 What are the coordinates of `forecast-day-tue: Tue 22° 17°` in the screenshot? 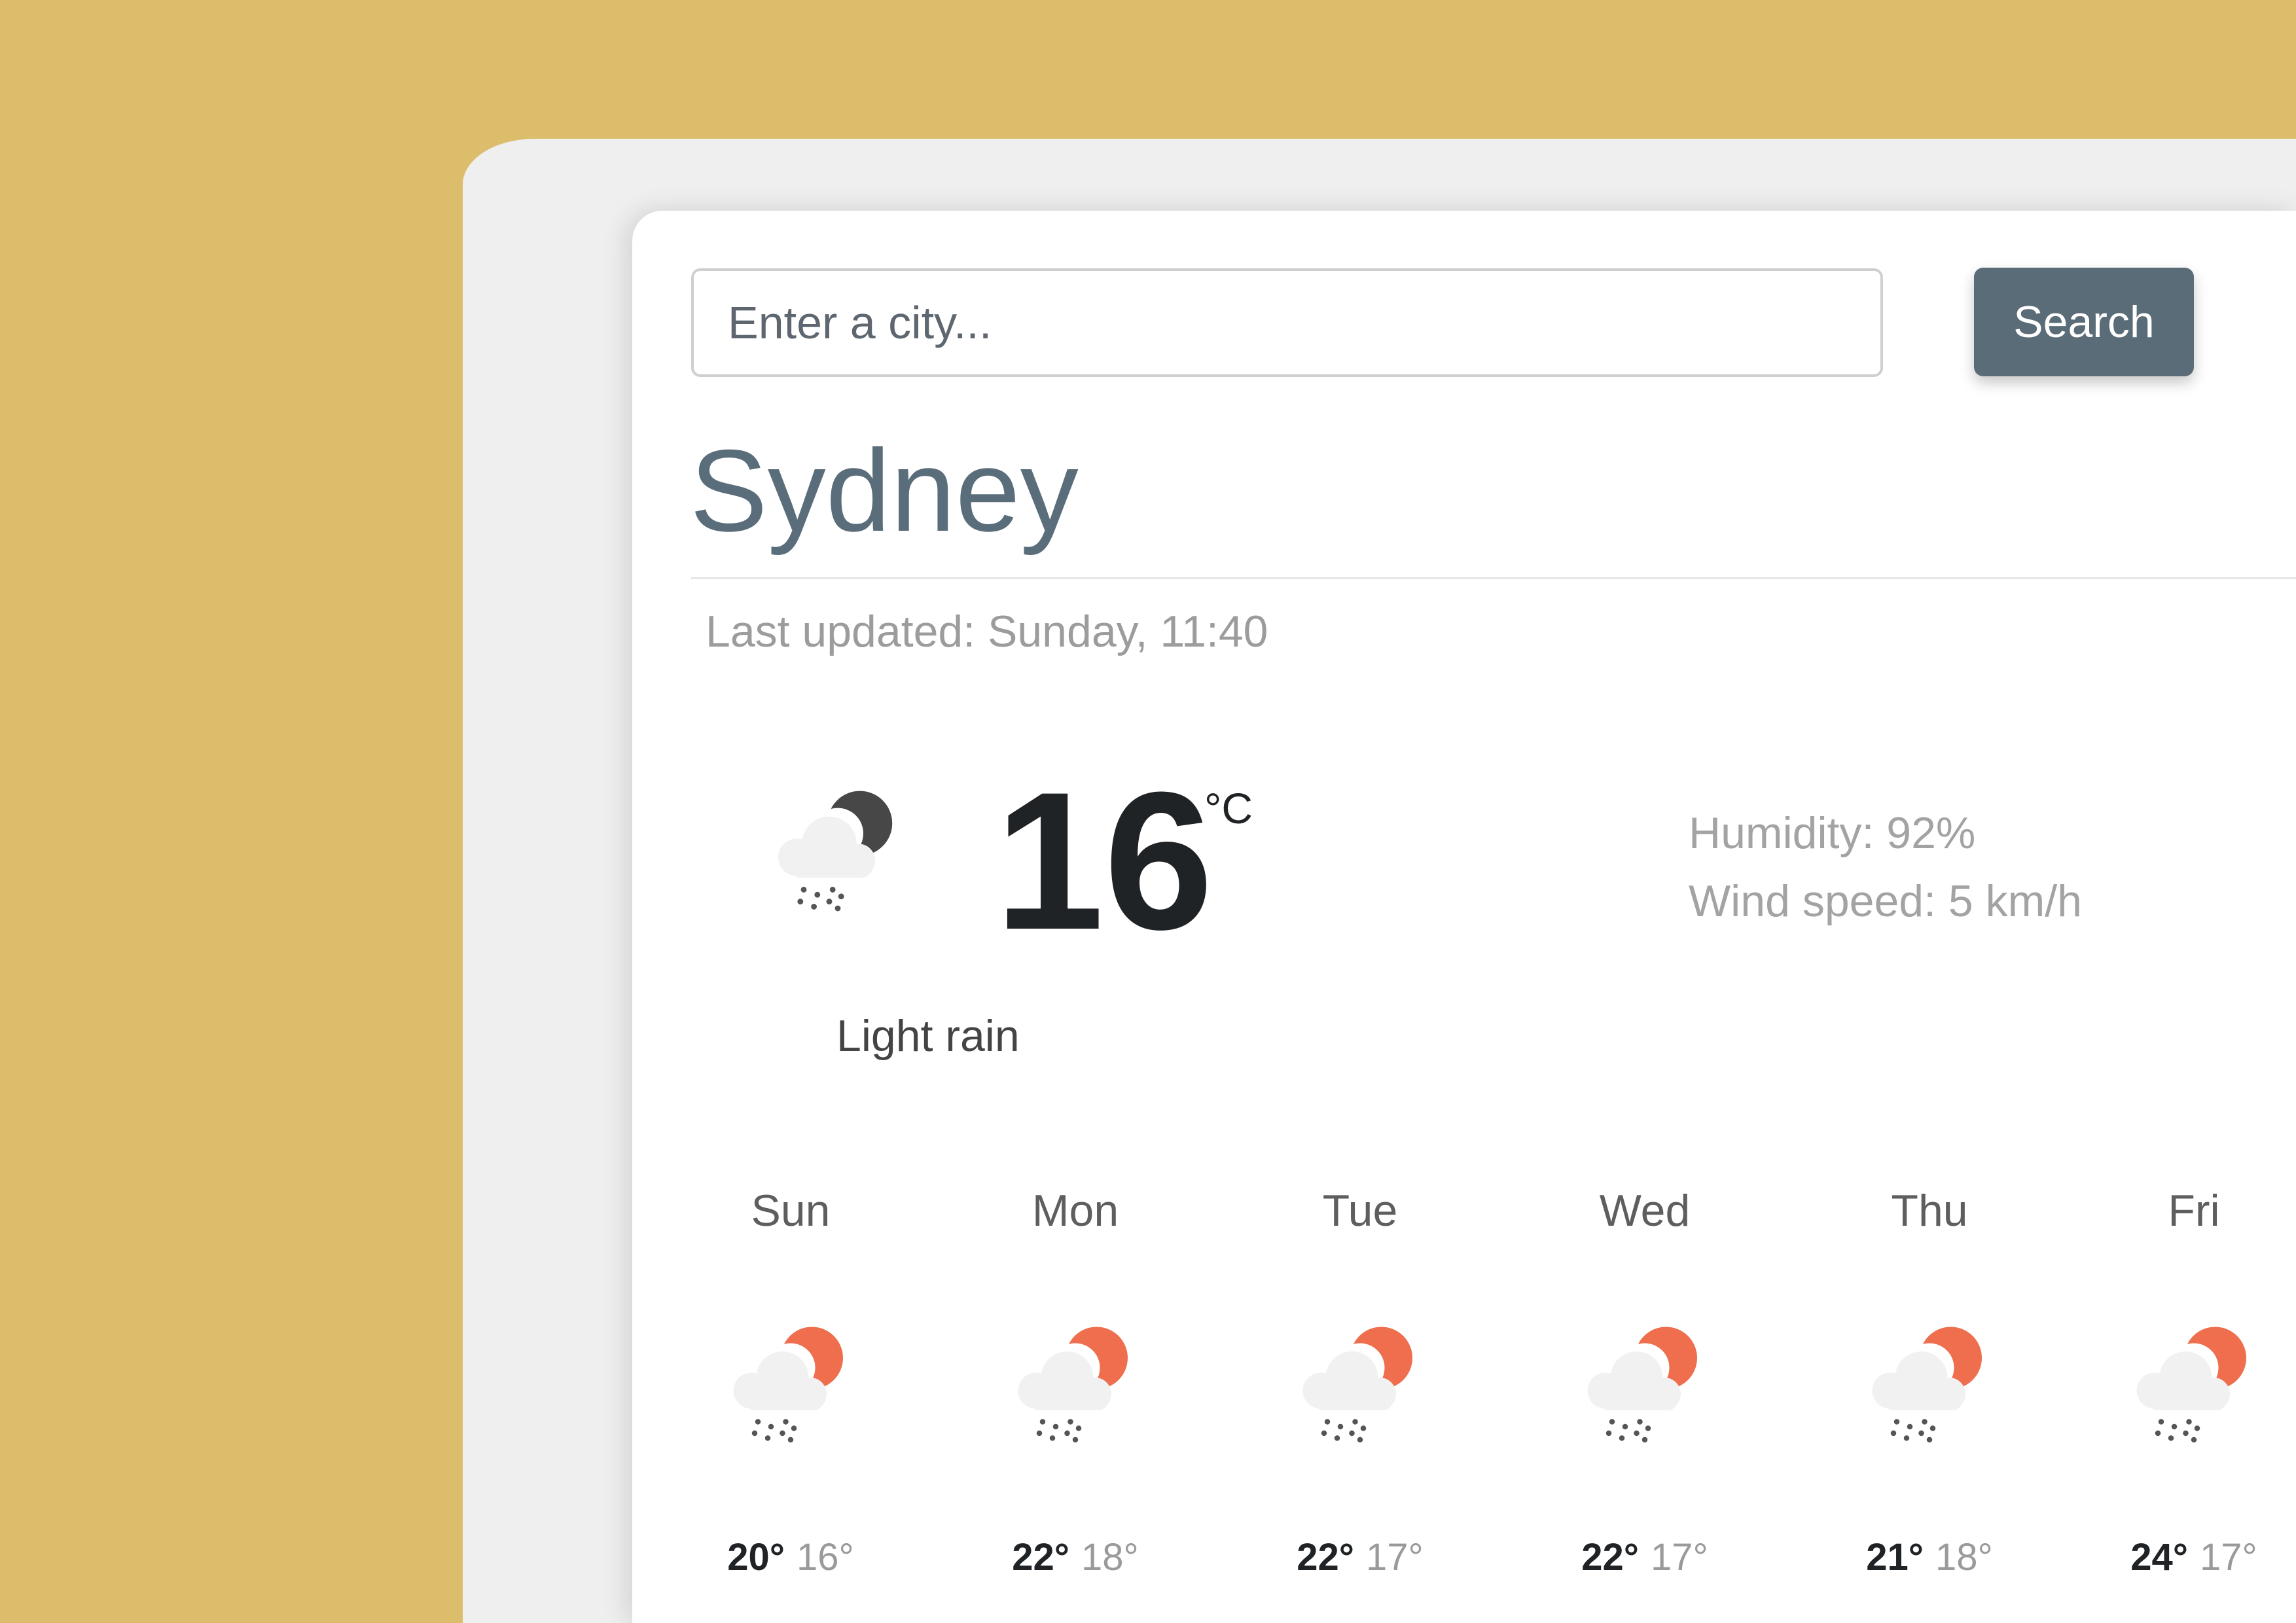 It's located at (1360, 1387).